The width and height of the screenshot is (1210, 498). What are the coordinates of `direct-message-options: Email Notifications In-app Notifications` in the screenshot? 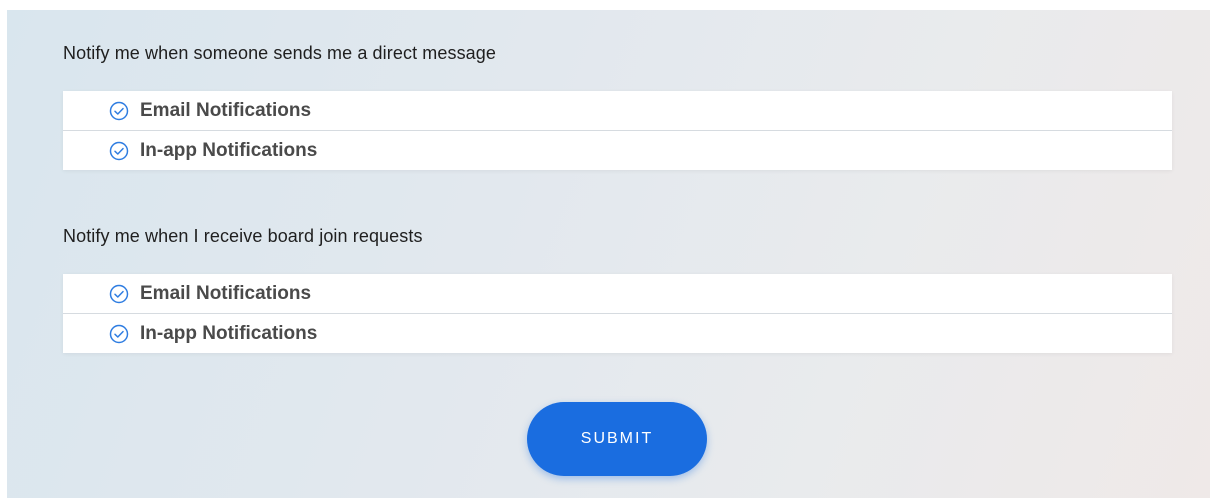 It's located at (617, 130).